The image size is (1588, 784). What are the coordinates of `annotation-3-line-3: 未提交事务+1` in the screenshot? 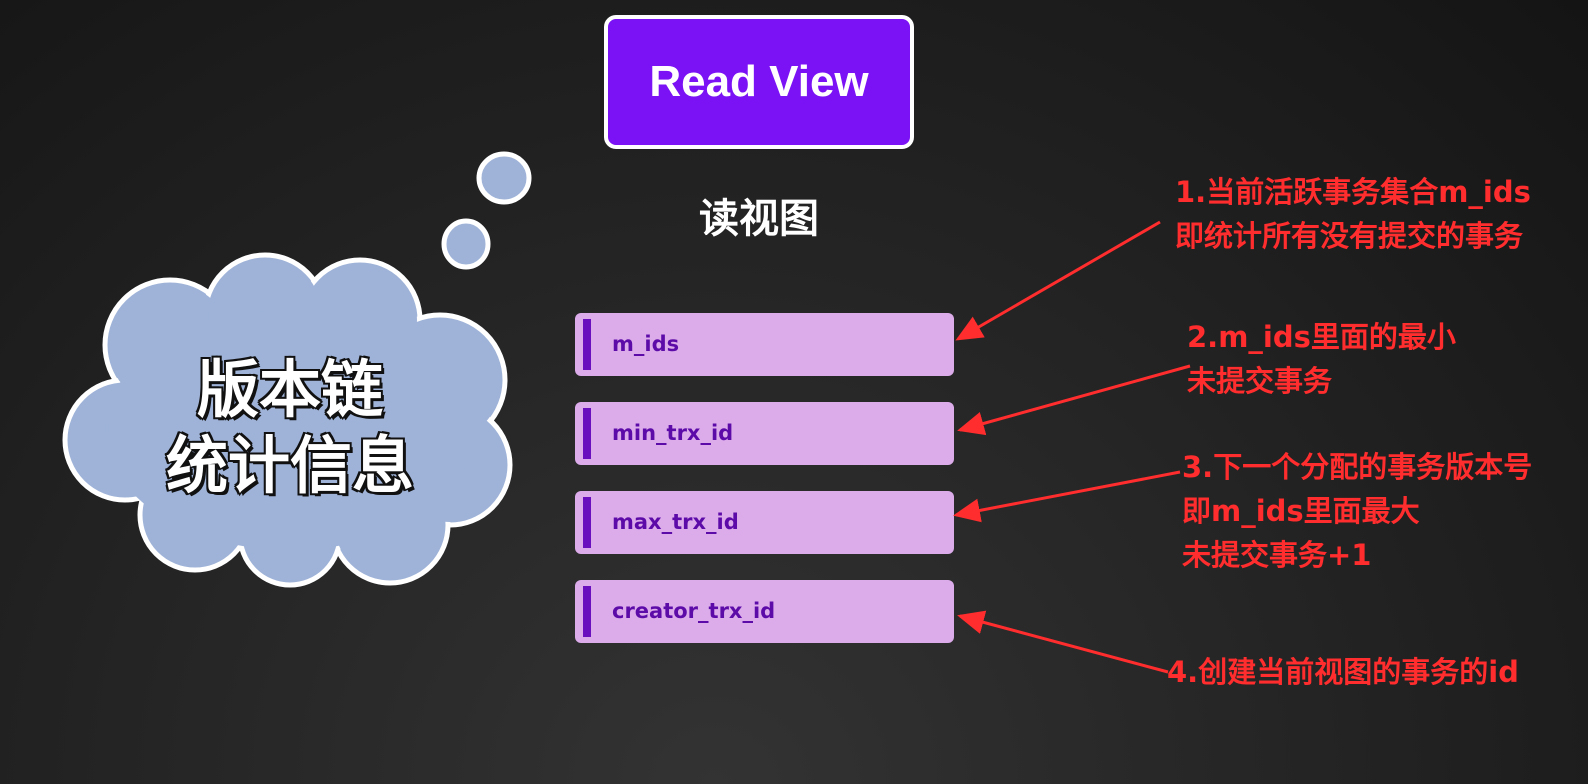 It's located at (1277, 555).